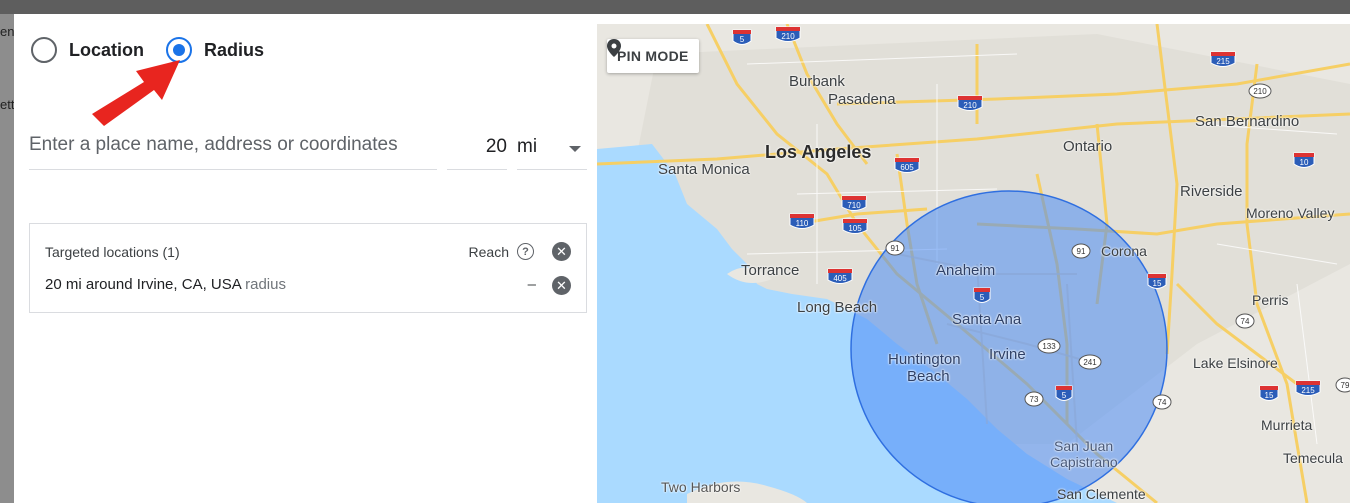  Describe the element at coordinates (552, 150) in the screenshot. I see `radius-unit-select: mi` at that location.